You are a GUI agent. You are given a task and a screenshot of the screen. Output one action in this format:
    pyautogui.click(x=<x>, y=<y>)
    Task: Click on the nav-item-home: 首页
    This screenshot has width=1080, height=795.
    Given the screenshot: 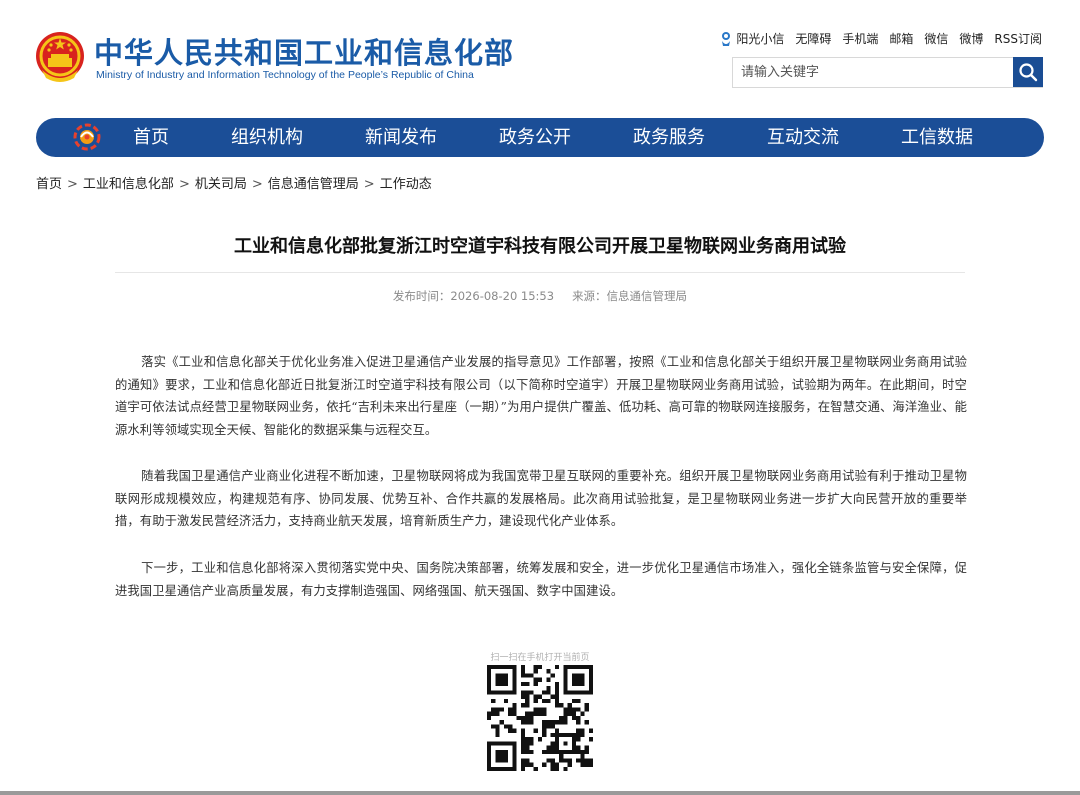 What is the action you would take?
    pyautogui.click(x=151, y=137)
    